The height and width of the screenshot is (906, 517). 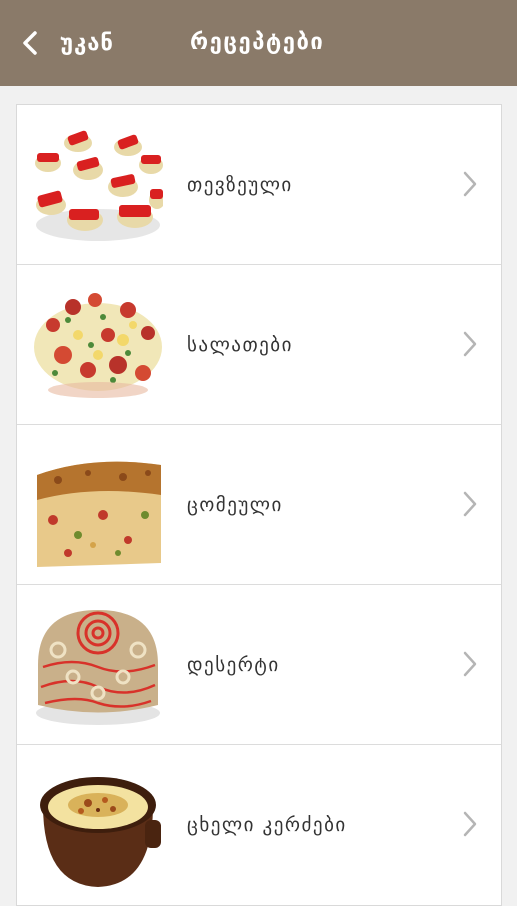 I want to click on page-title: რეცეპტები, so click(x=257, y=42).